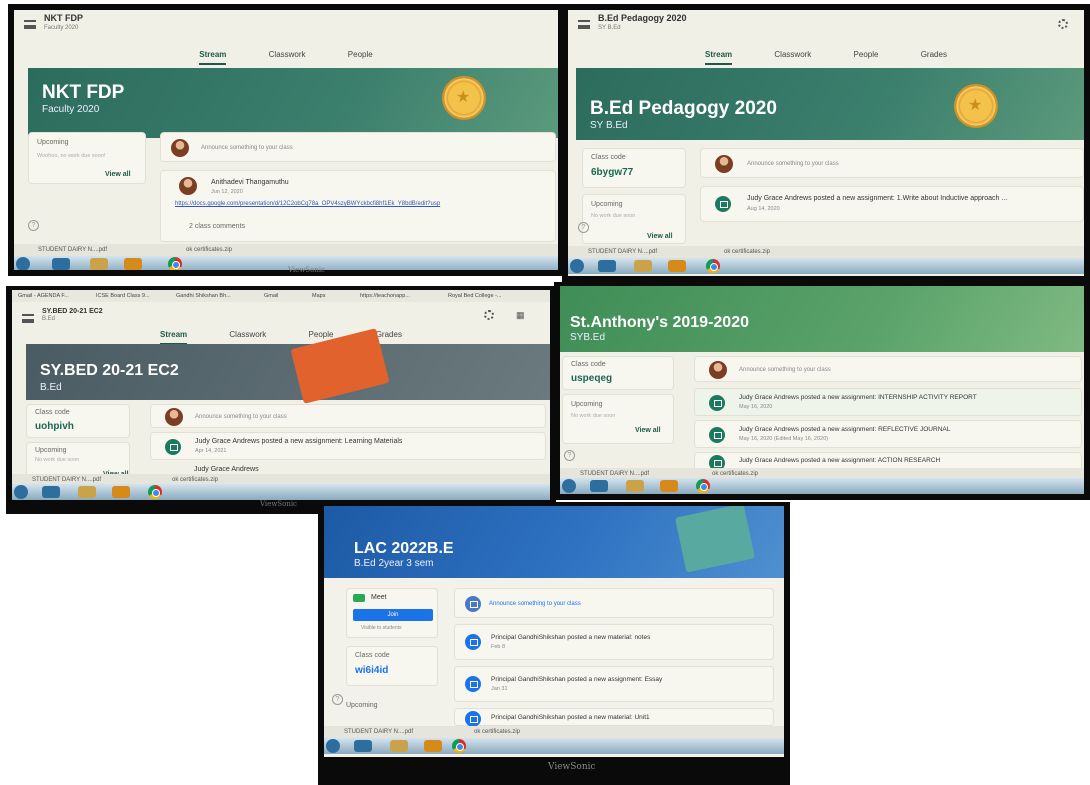 The image size is (1090, 785). What do you see at coordinates (572, 767) in the screenshot?
I see `monitor-brand: ViewSonic` at bounding box center [572, 767].